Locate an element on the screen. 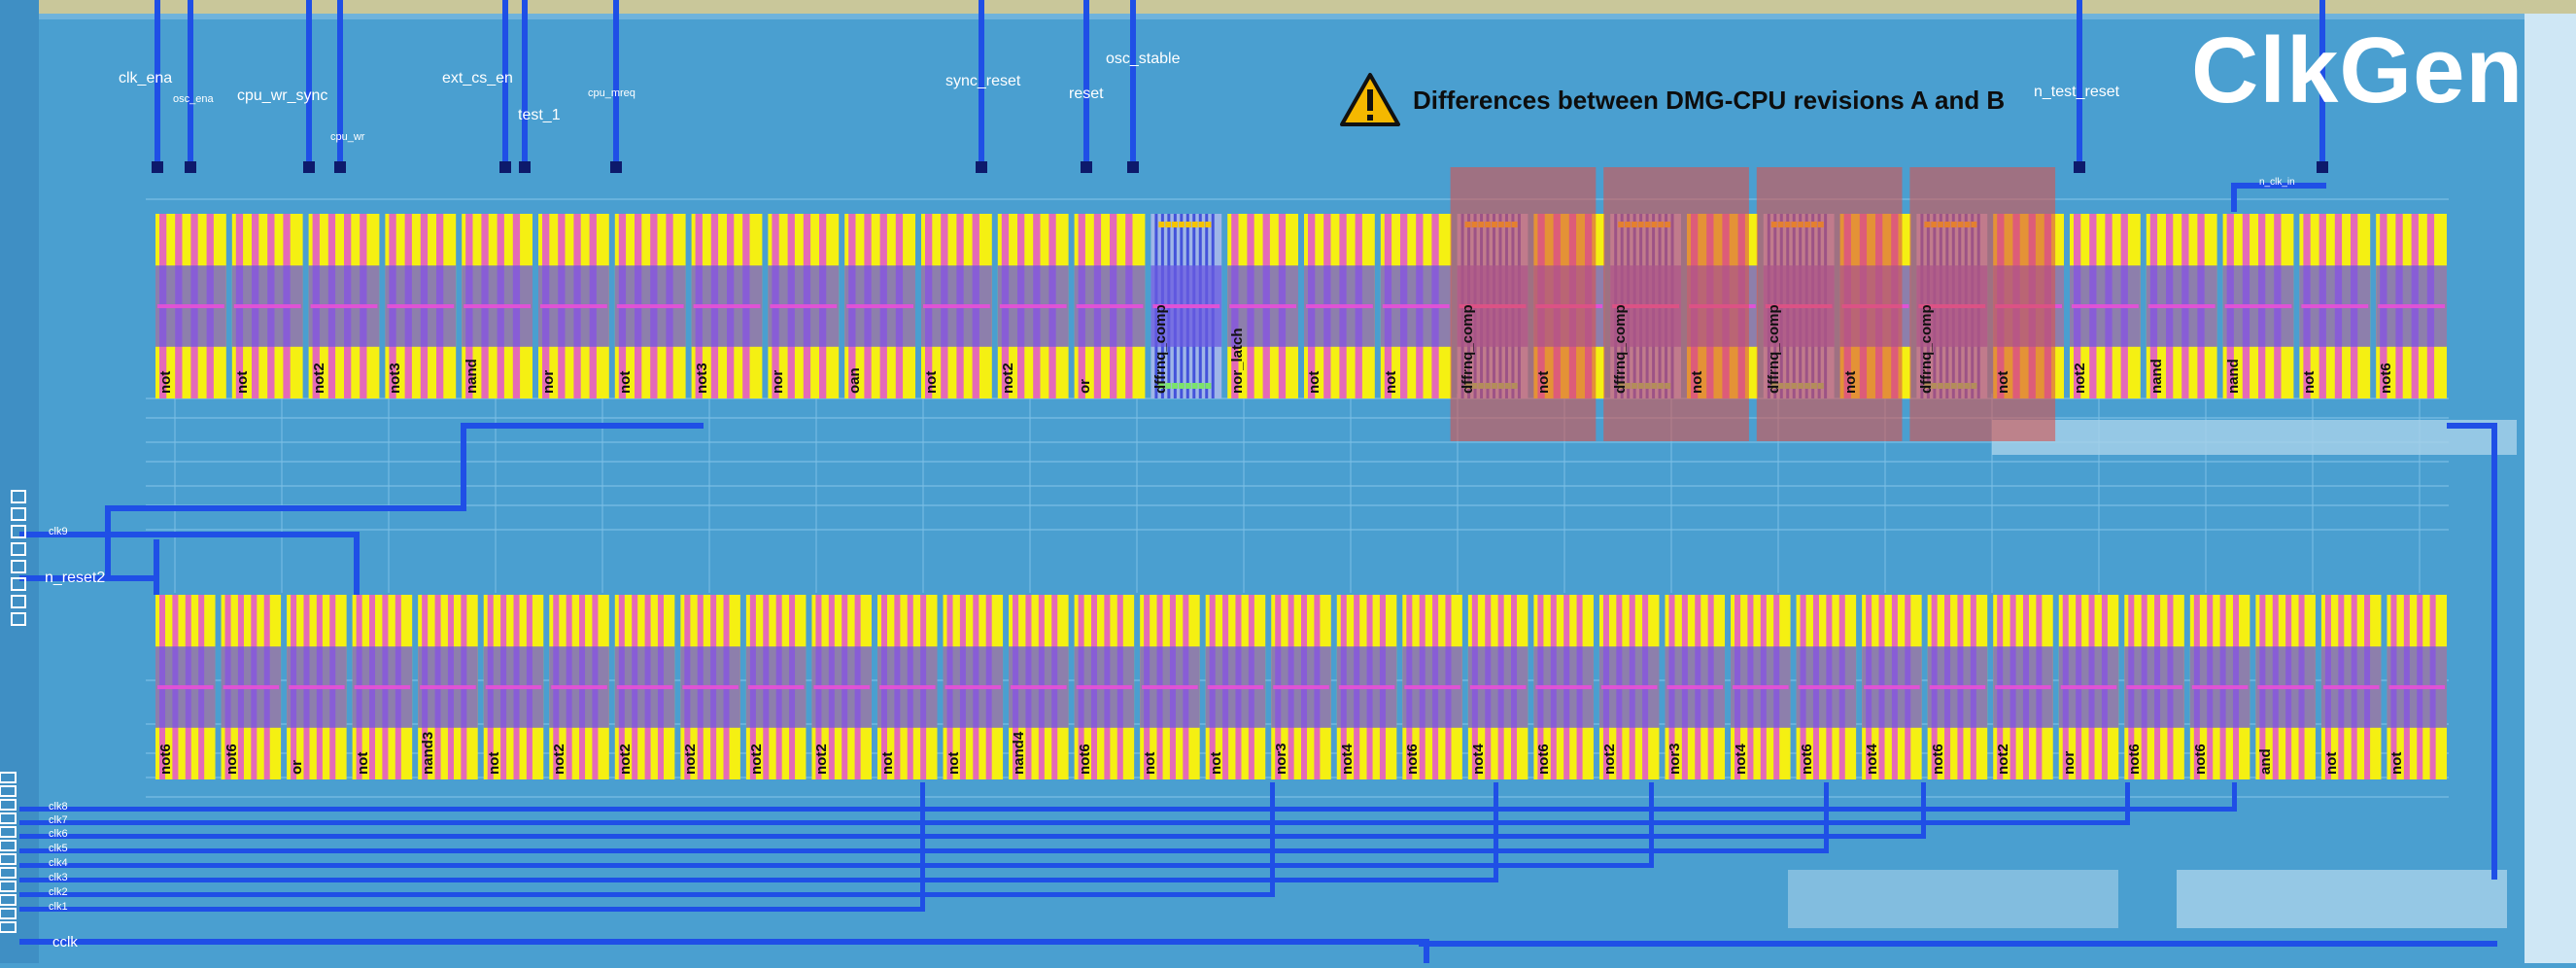  row1-cell-label: not6 is located at coordinates (2386, 378).